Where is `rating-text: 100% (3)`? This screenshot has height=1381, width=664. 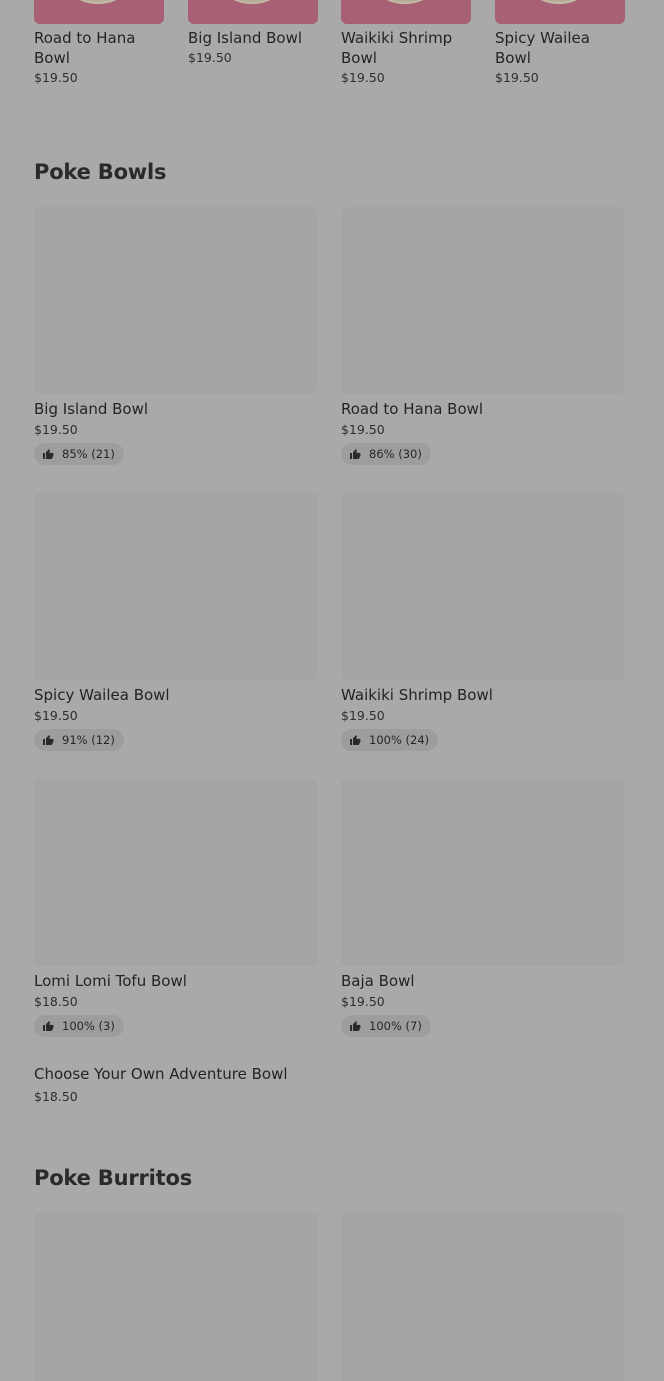
rating-text: 100% (3) is located at coordinates (88, 1026).